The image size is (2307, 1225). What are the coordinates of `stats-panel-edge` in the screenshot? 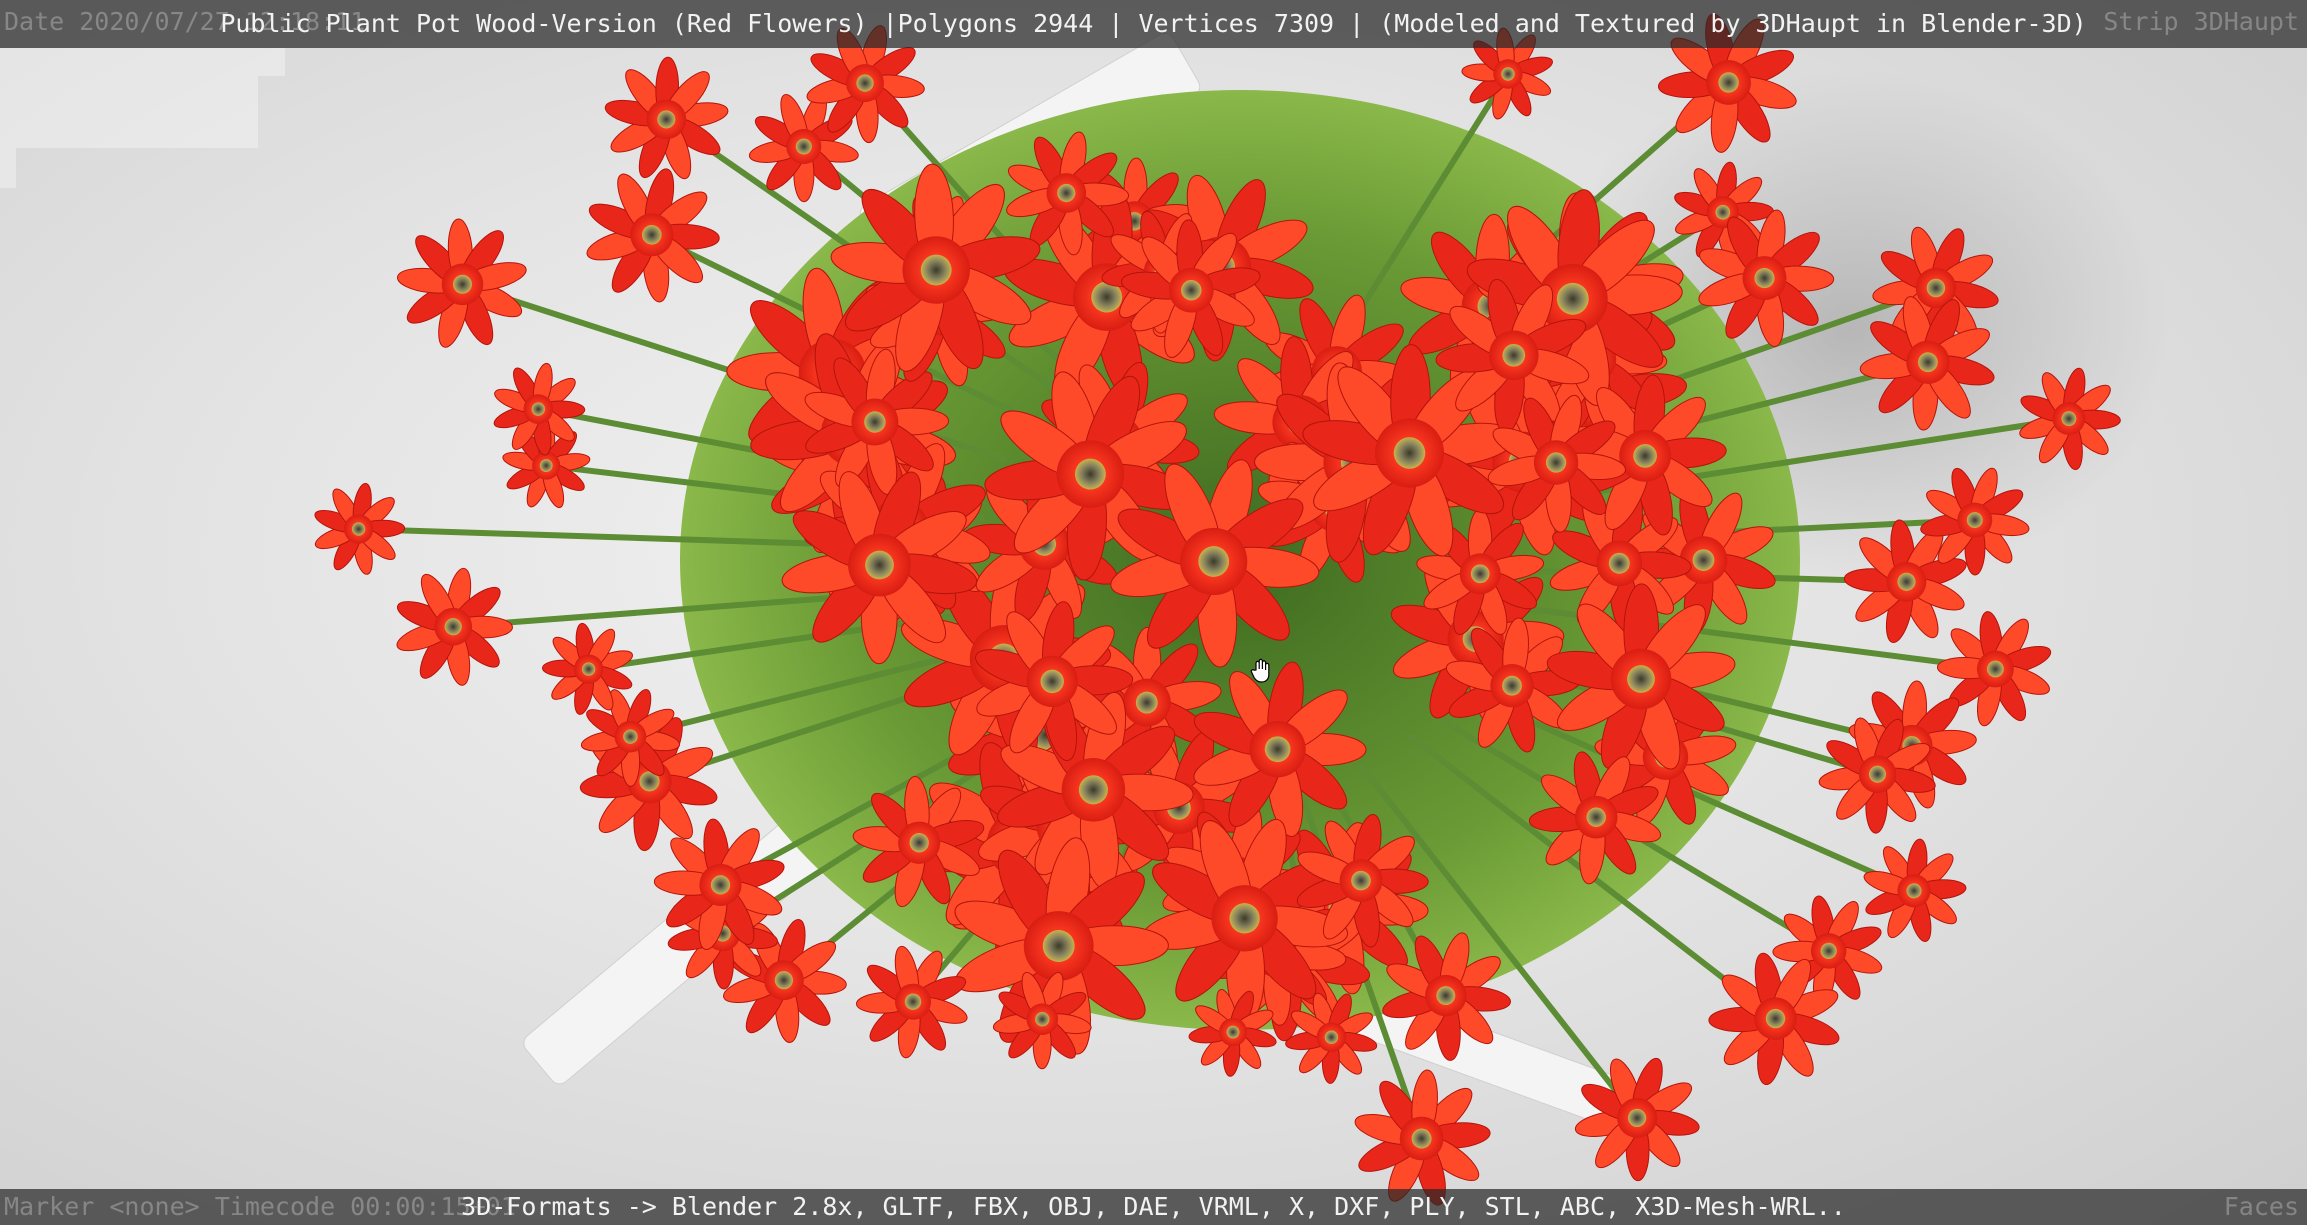 It's located at (8, 168).